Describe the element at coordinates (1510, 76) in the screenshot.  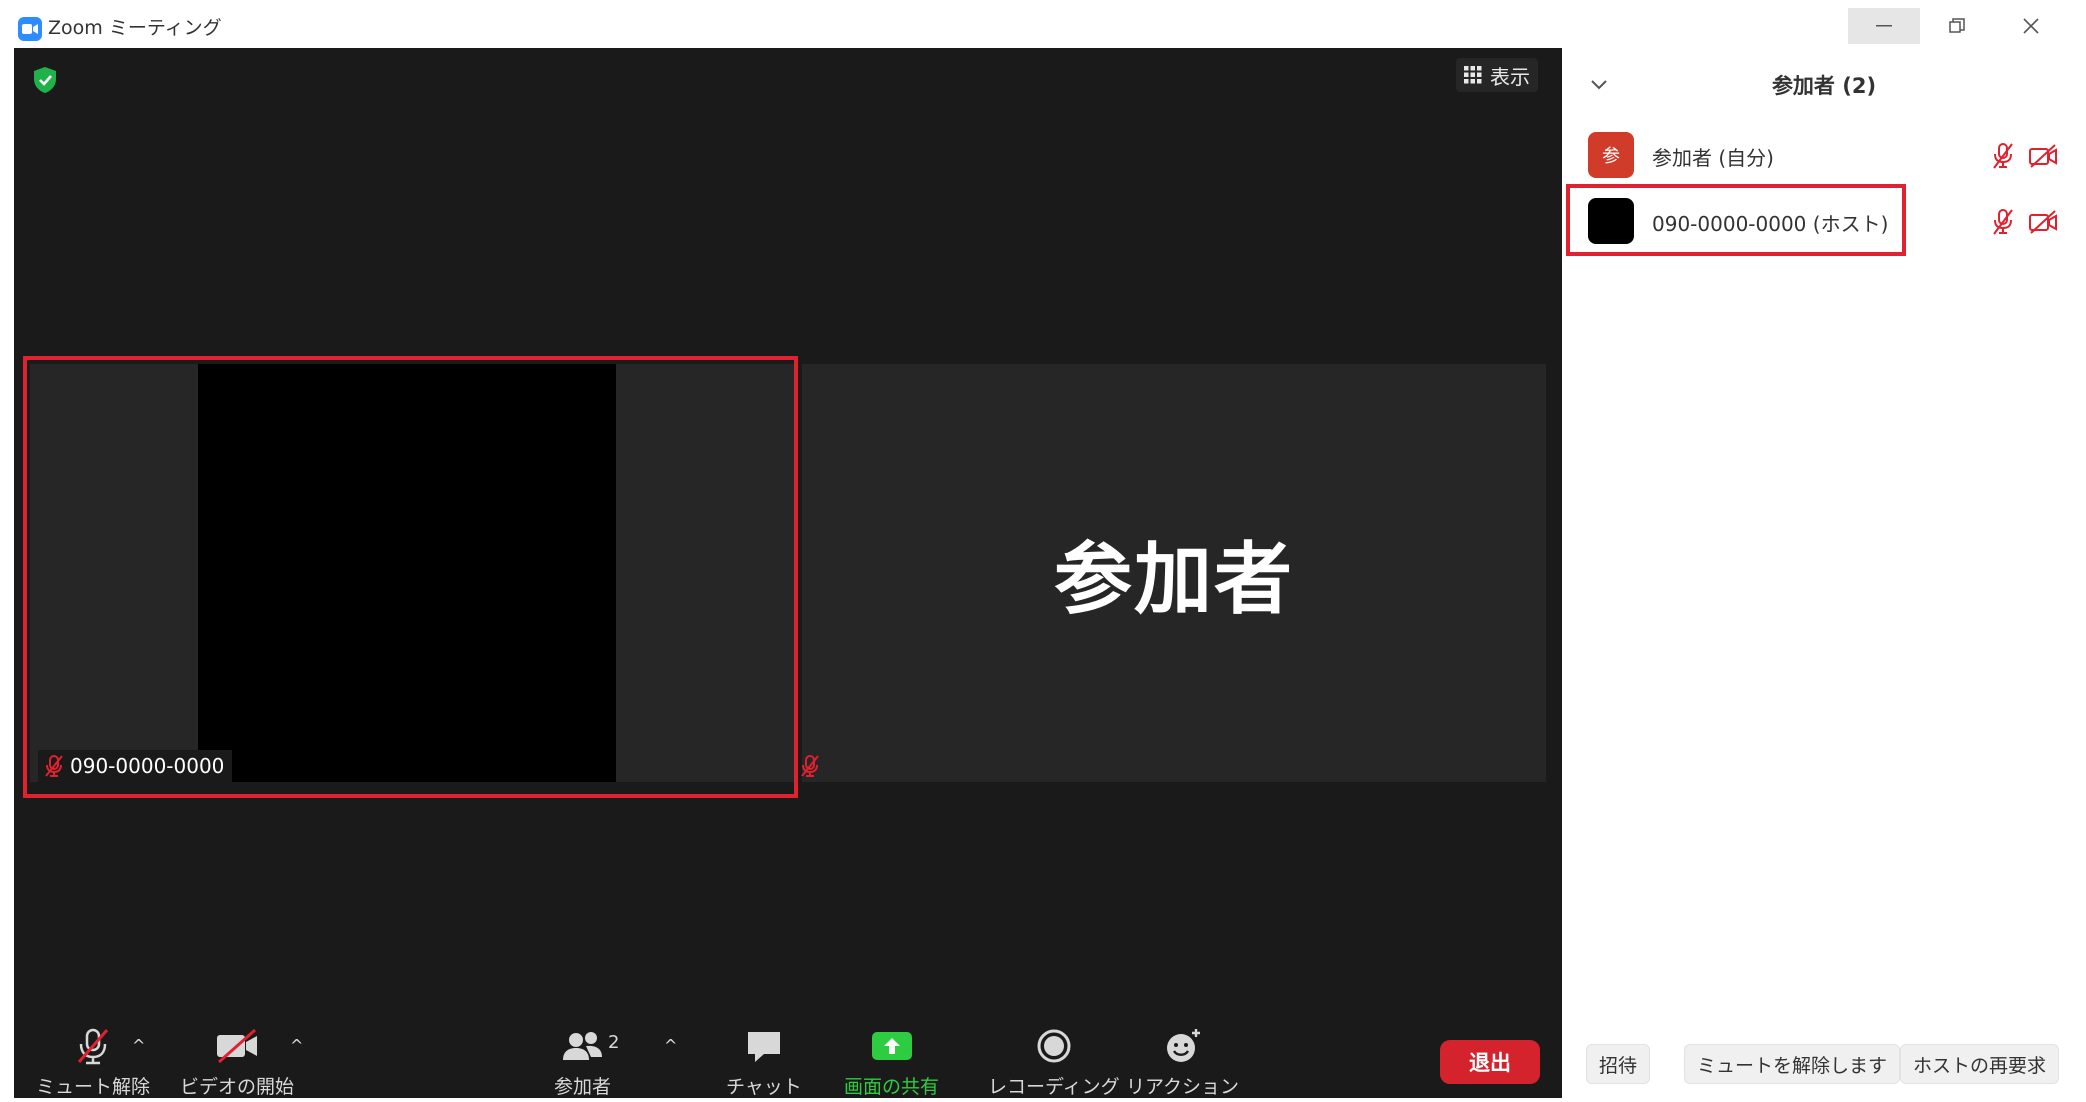
I see `view-label: 表示` at that location.